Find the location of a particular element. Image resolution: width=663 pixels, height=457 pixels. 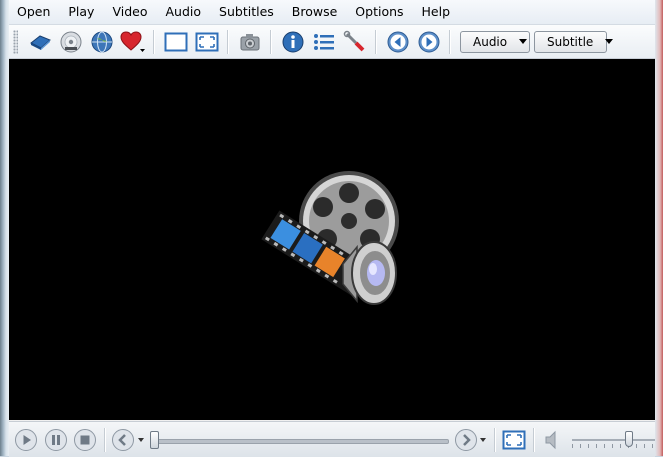

previous-icon is located at coordinates (397, 41).